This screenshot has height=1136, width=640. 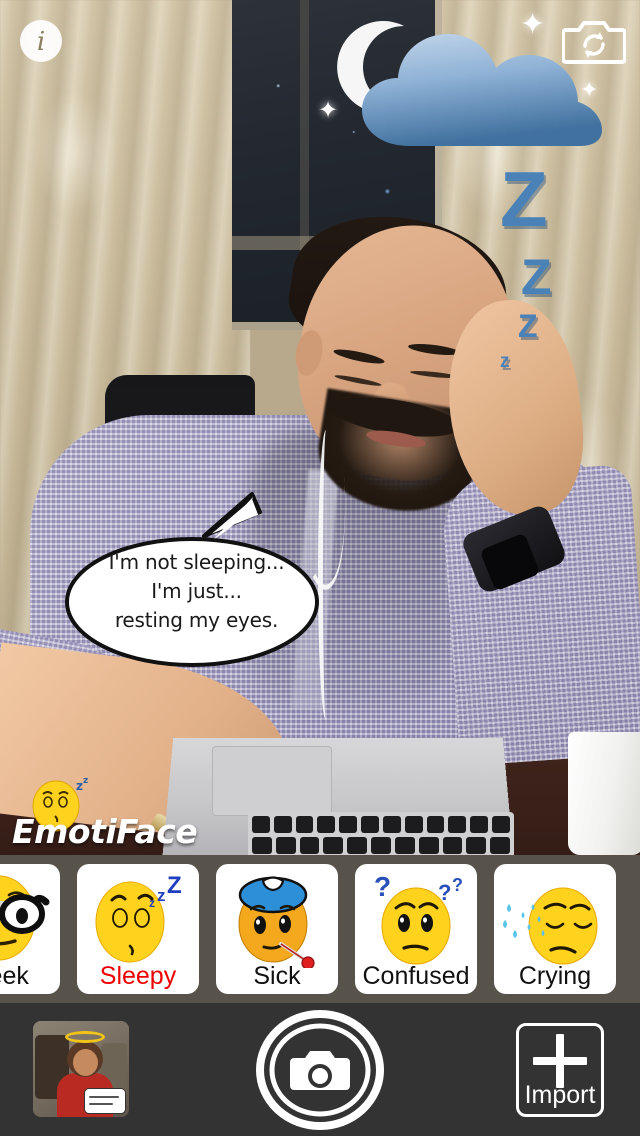 What do you see at coordinates (14, 976) in the screenshot?
I see `emoji-tile-label-geek: Geek` at bounding box center [14, 976].